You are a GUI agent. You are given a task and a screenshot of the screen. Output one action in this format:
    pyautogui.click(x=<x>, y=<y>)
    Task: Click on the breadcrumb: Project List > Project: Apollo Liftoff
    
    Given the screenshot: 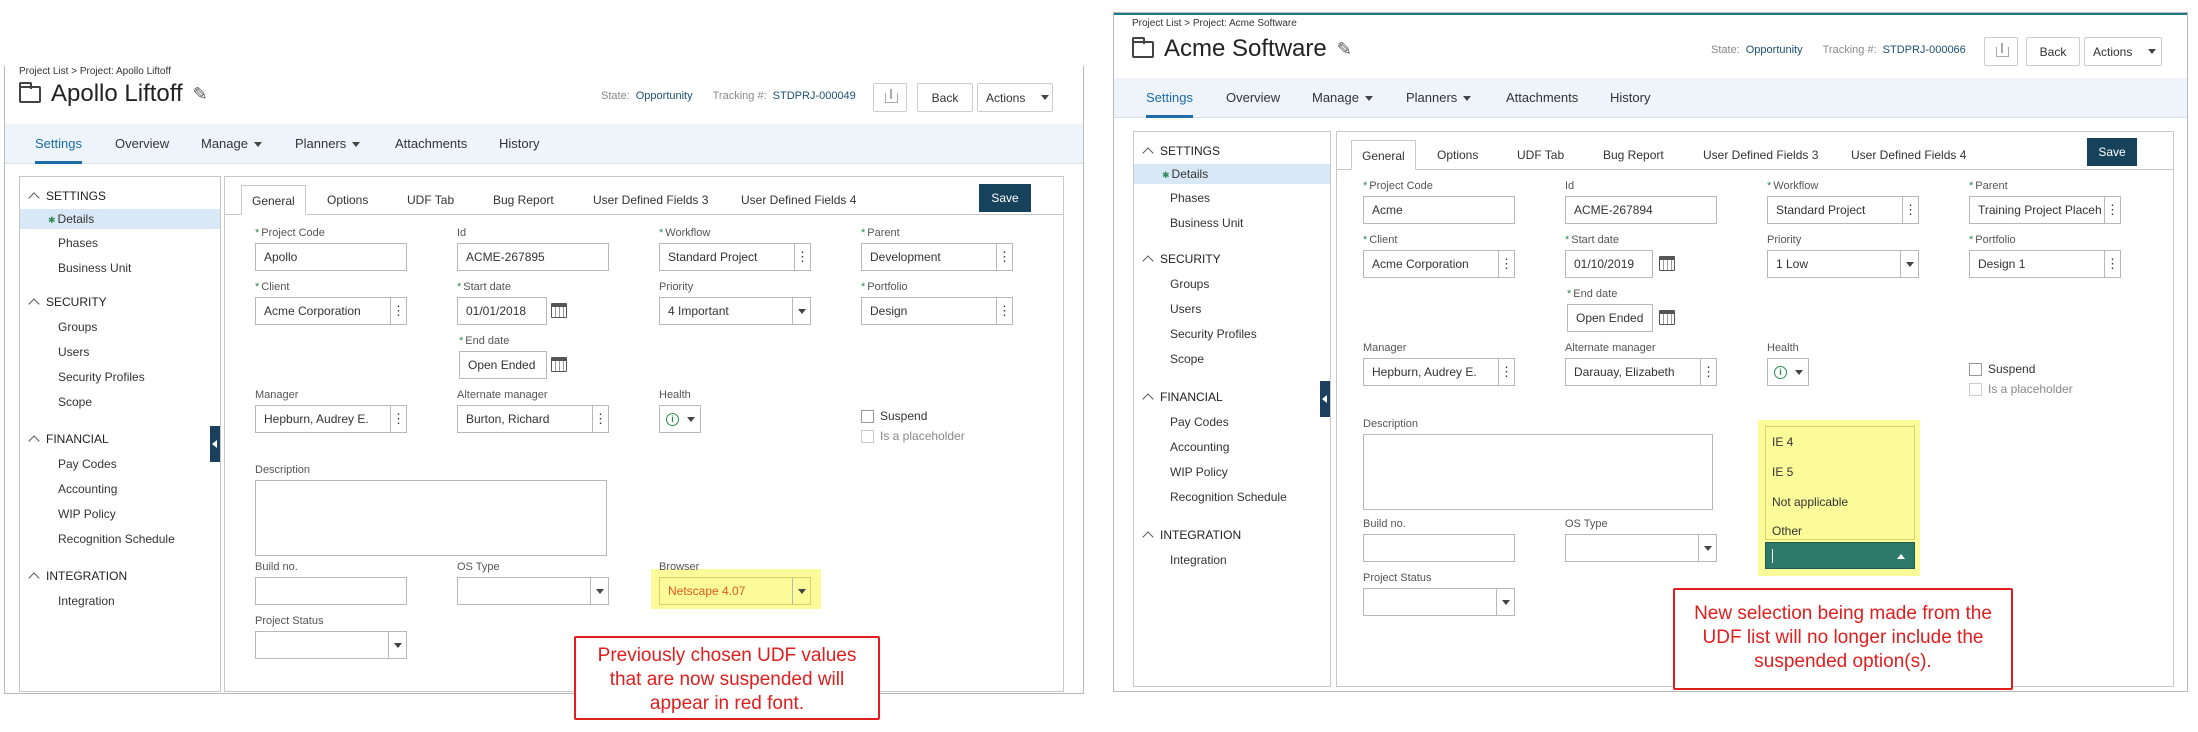 What is the action you would take?
    pyautogui.click(x=95, y=71)
    